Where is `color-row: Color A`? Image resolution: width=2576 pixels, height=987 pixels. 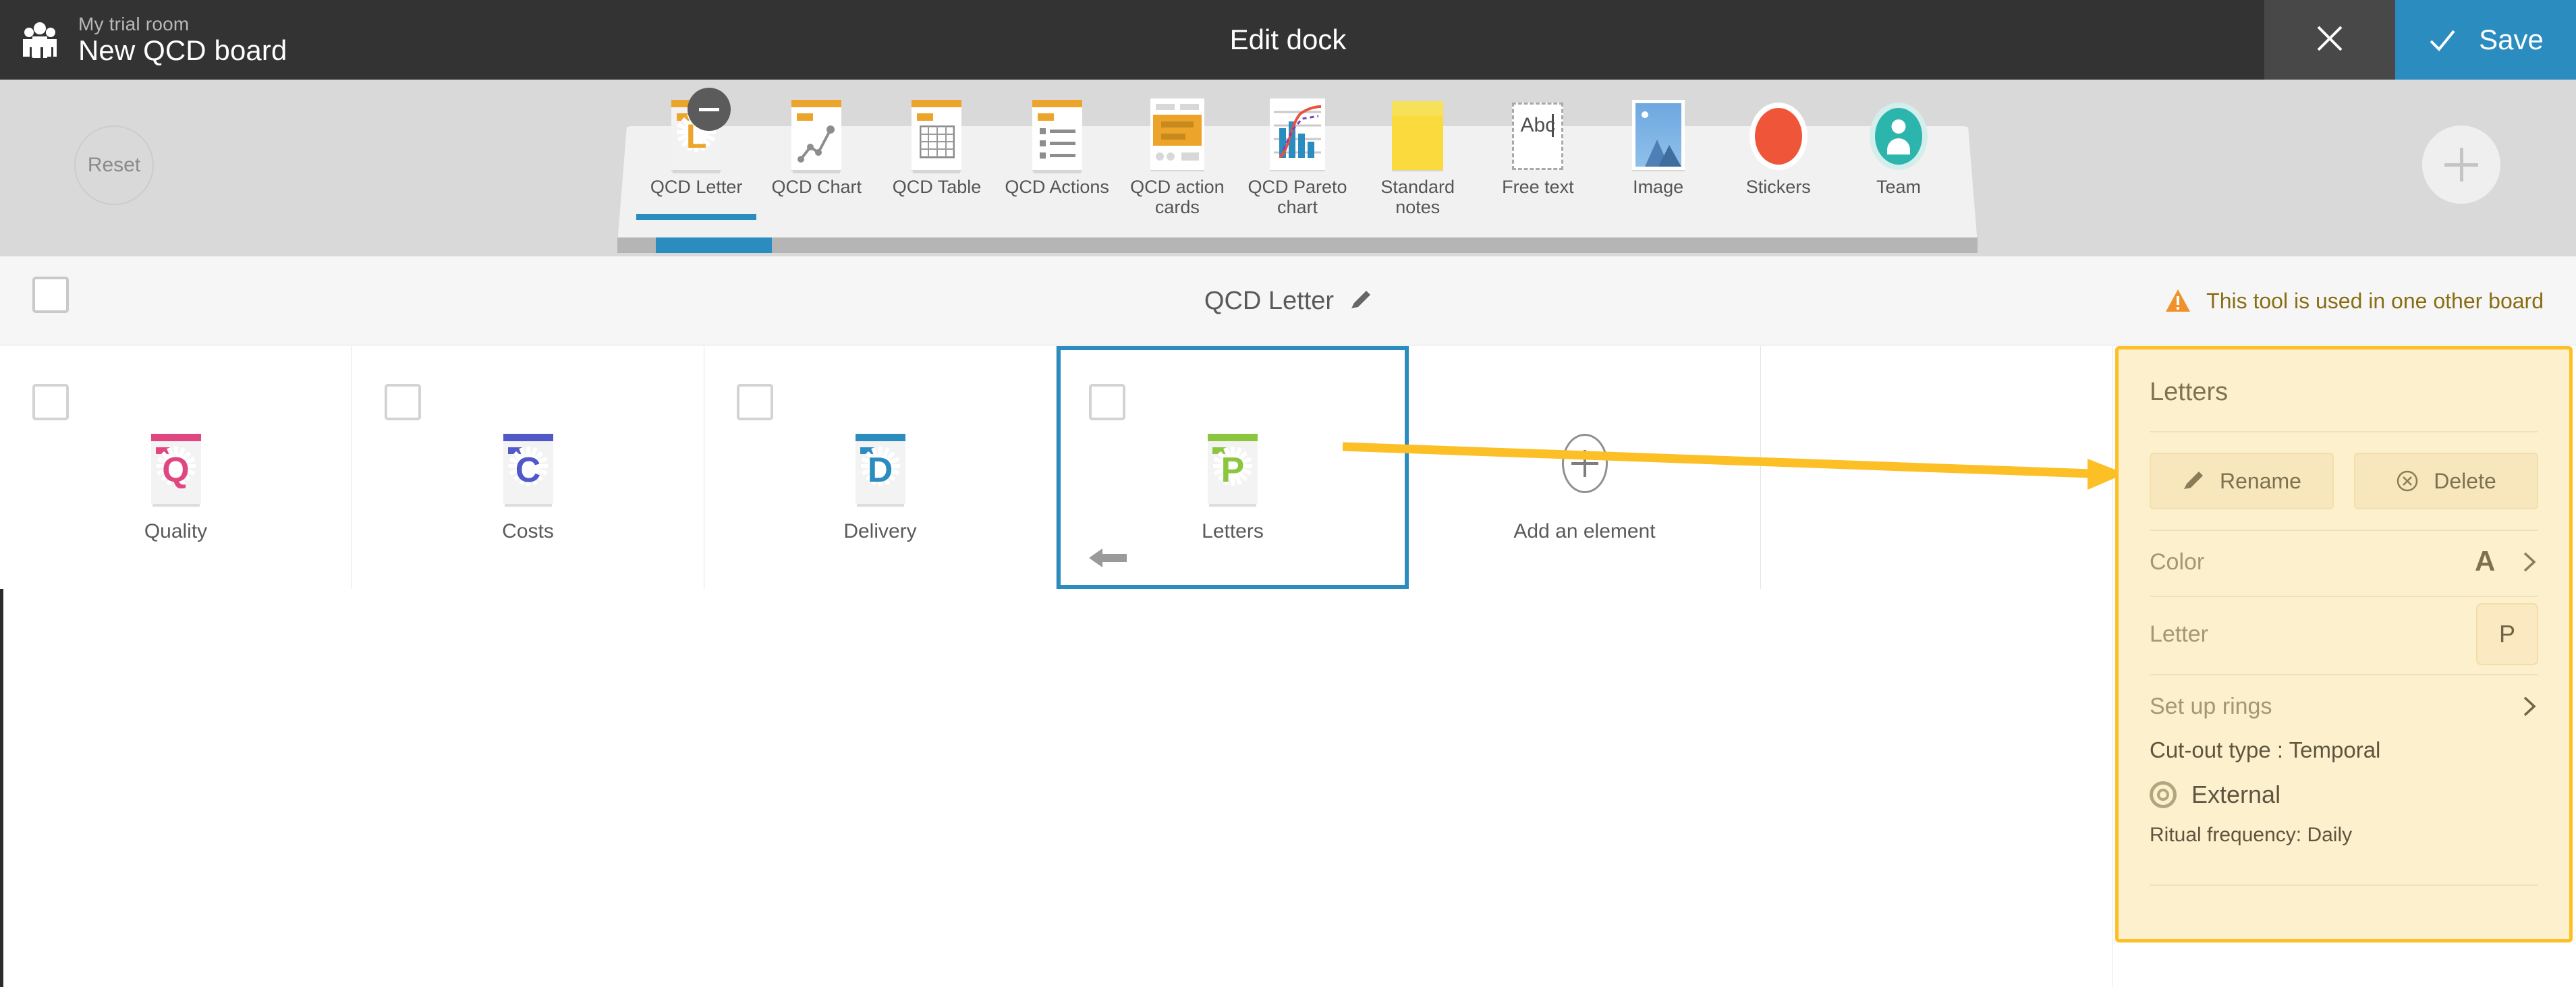
color-row: Color A is located at coordinates (2344, 562).